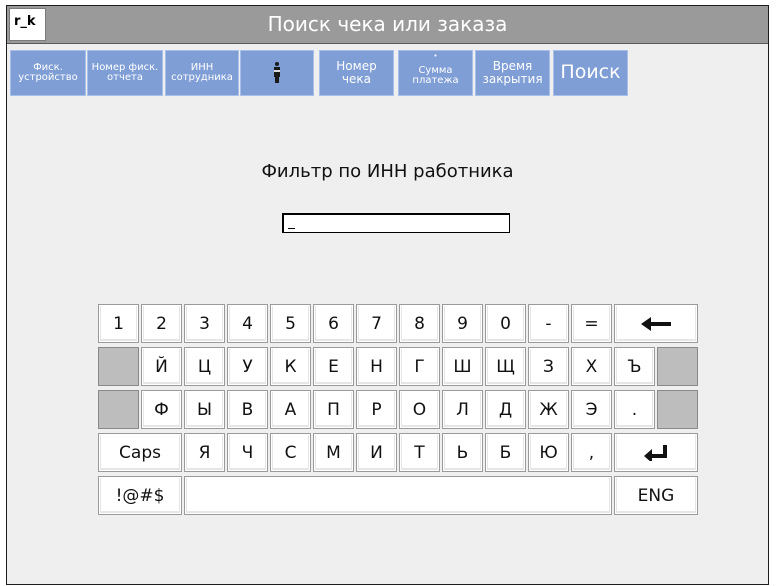  I want to click on key-letter: З, so click(548, 366).